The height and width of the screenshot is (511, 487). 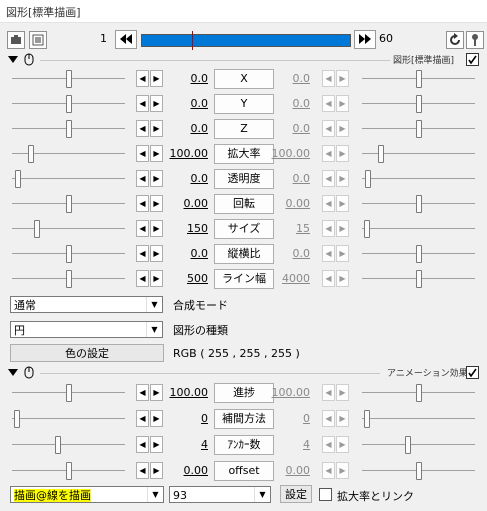 I want to click on color-settings-button: 色の設定, so click(x=87, y=353).